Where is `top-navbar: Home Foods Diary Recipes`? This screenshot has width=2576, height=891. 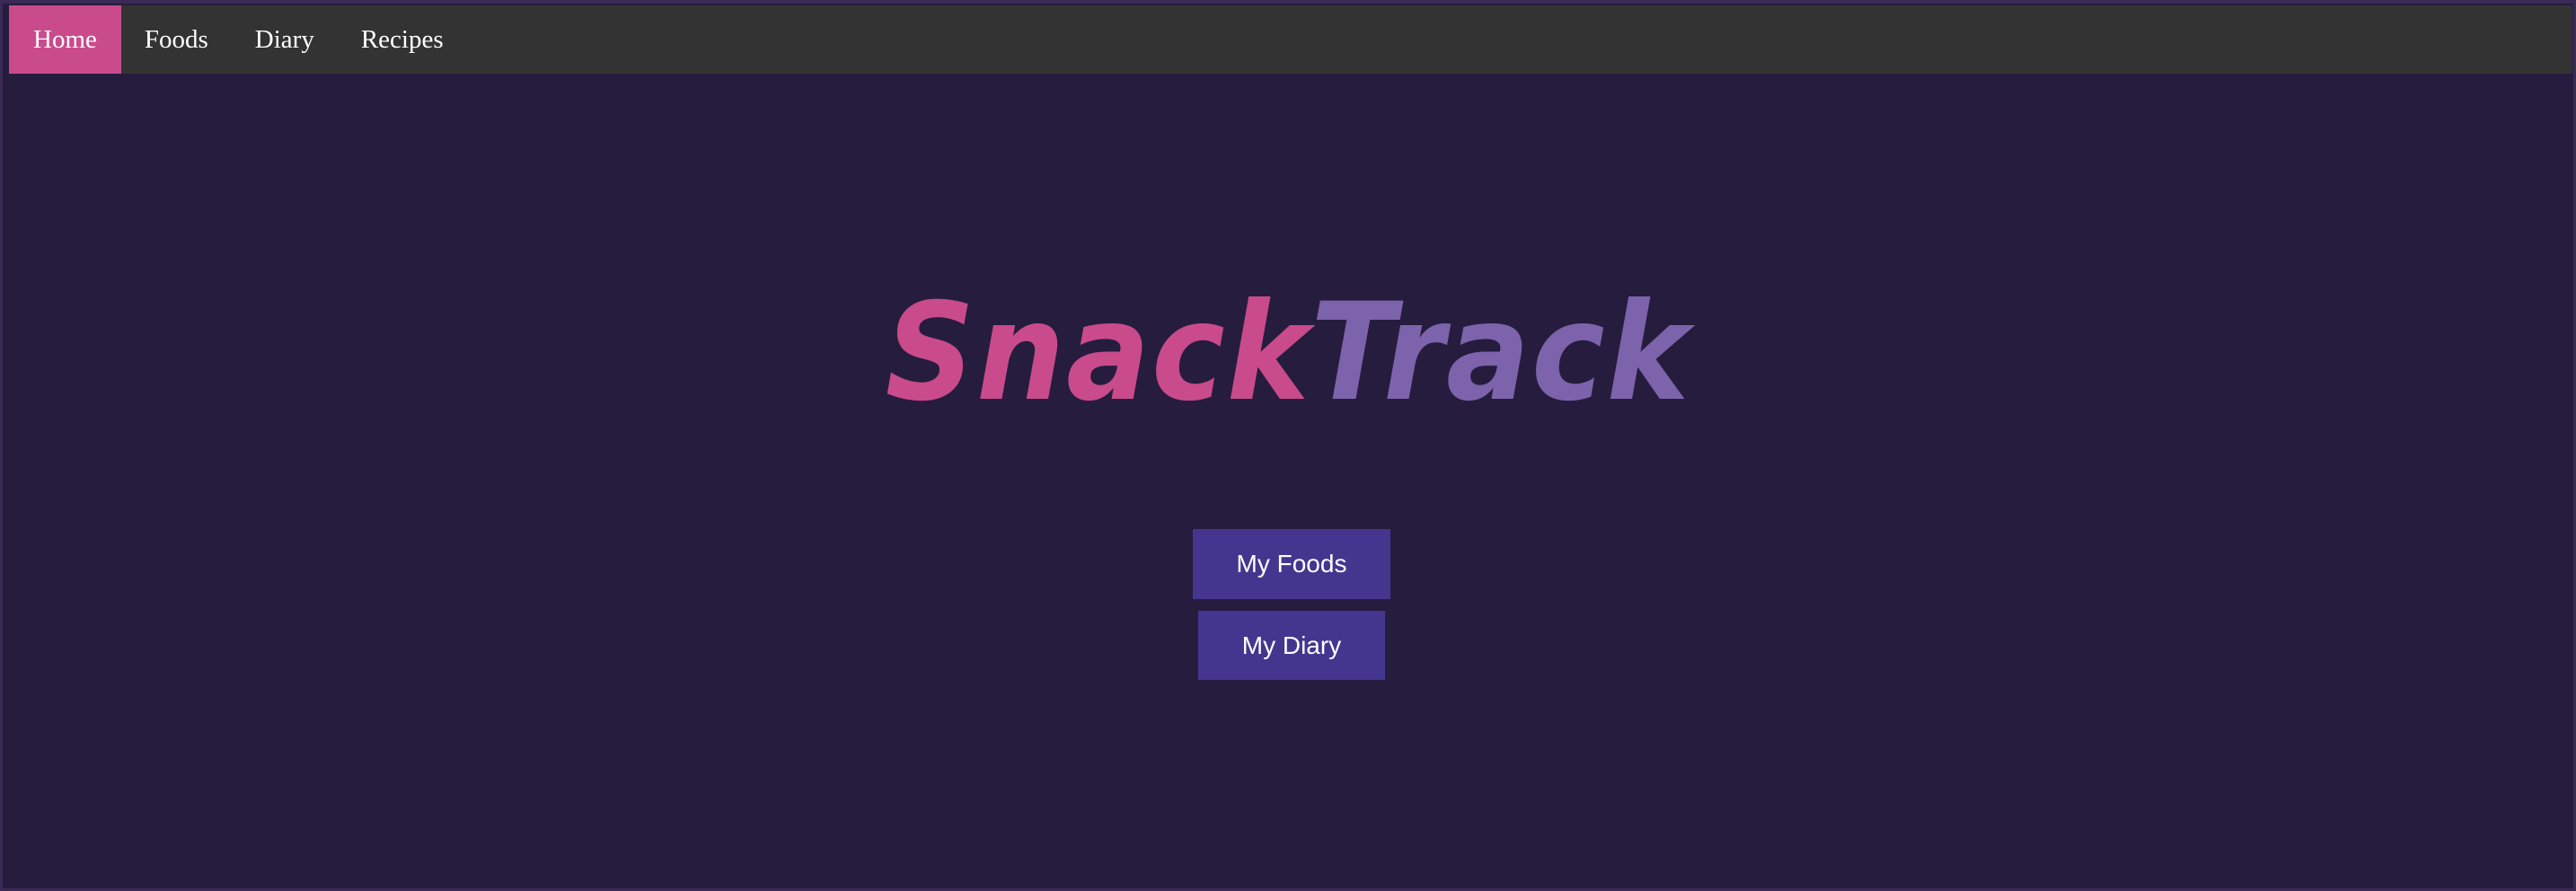
top-navbar: Home Foods Diary Recipes is located at coordinates (1290, 40).